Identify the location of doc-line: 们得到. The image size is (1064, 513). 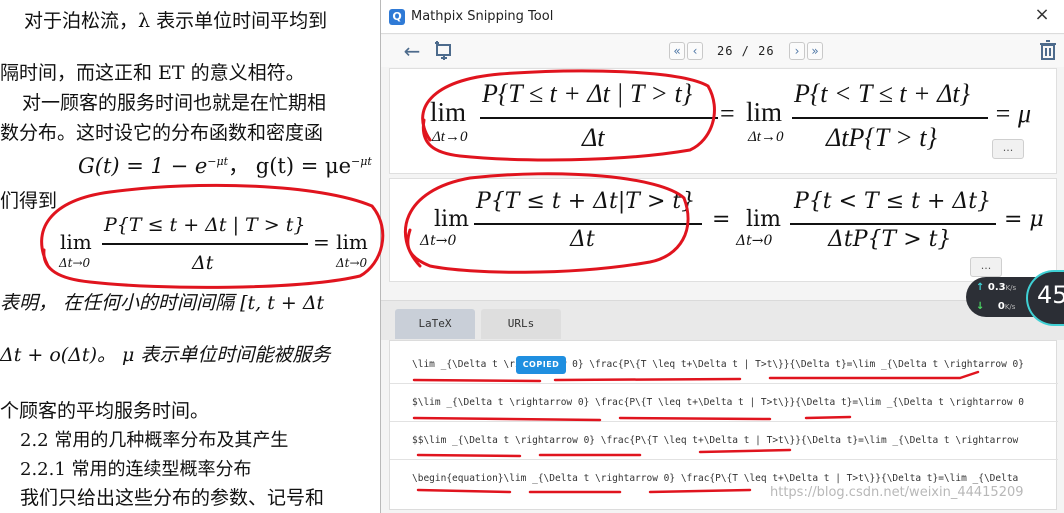
(29, 201).